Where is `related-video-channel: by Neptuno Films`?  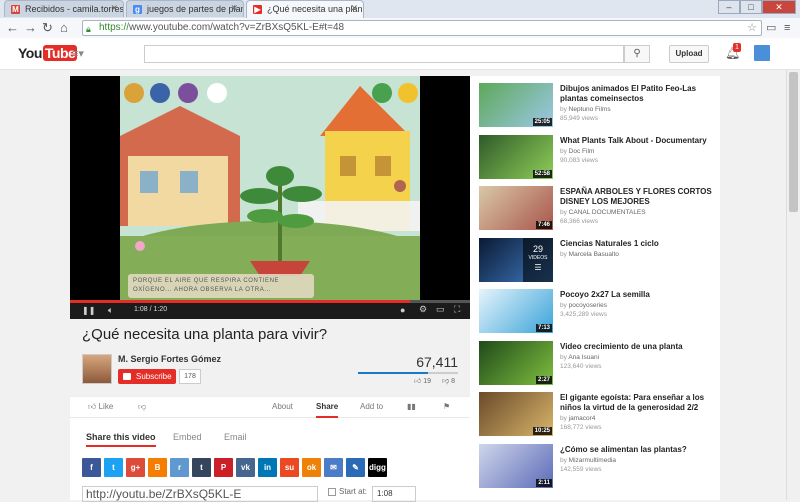 related-video-channel: by Neptuno Films is located at coordinates (585, 109).